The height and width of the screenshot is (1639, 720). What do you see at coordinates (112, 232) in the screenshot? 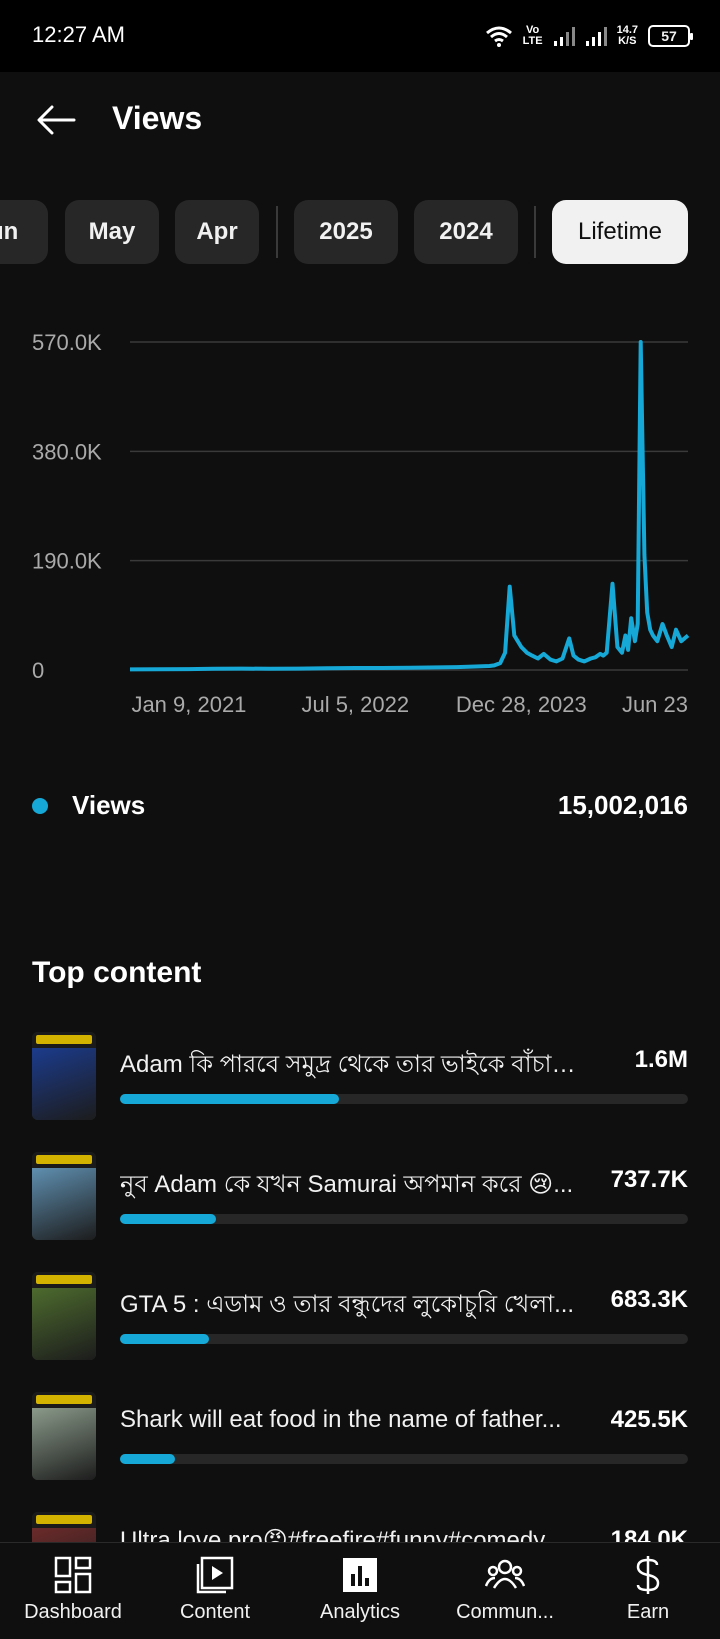
I see `chip-may: May` at bounding box center [112, 232].